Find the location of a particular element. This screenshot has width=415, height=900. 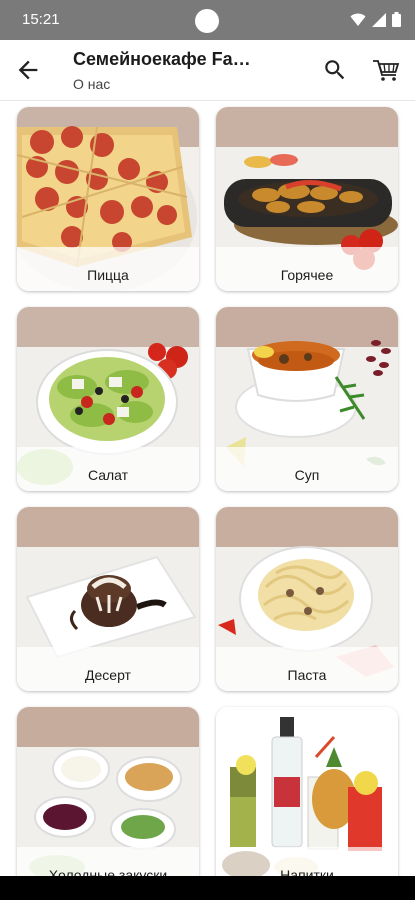

back-button is located at coordinates (28, 70).